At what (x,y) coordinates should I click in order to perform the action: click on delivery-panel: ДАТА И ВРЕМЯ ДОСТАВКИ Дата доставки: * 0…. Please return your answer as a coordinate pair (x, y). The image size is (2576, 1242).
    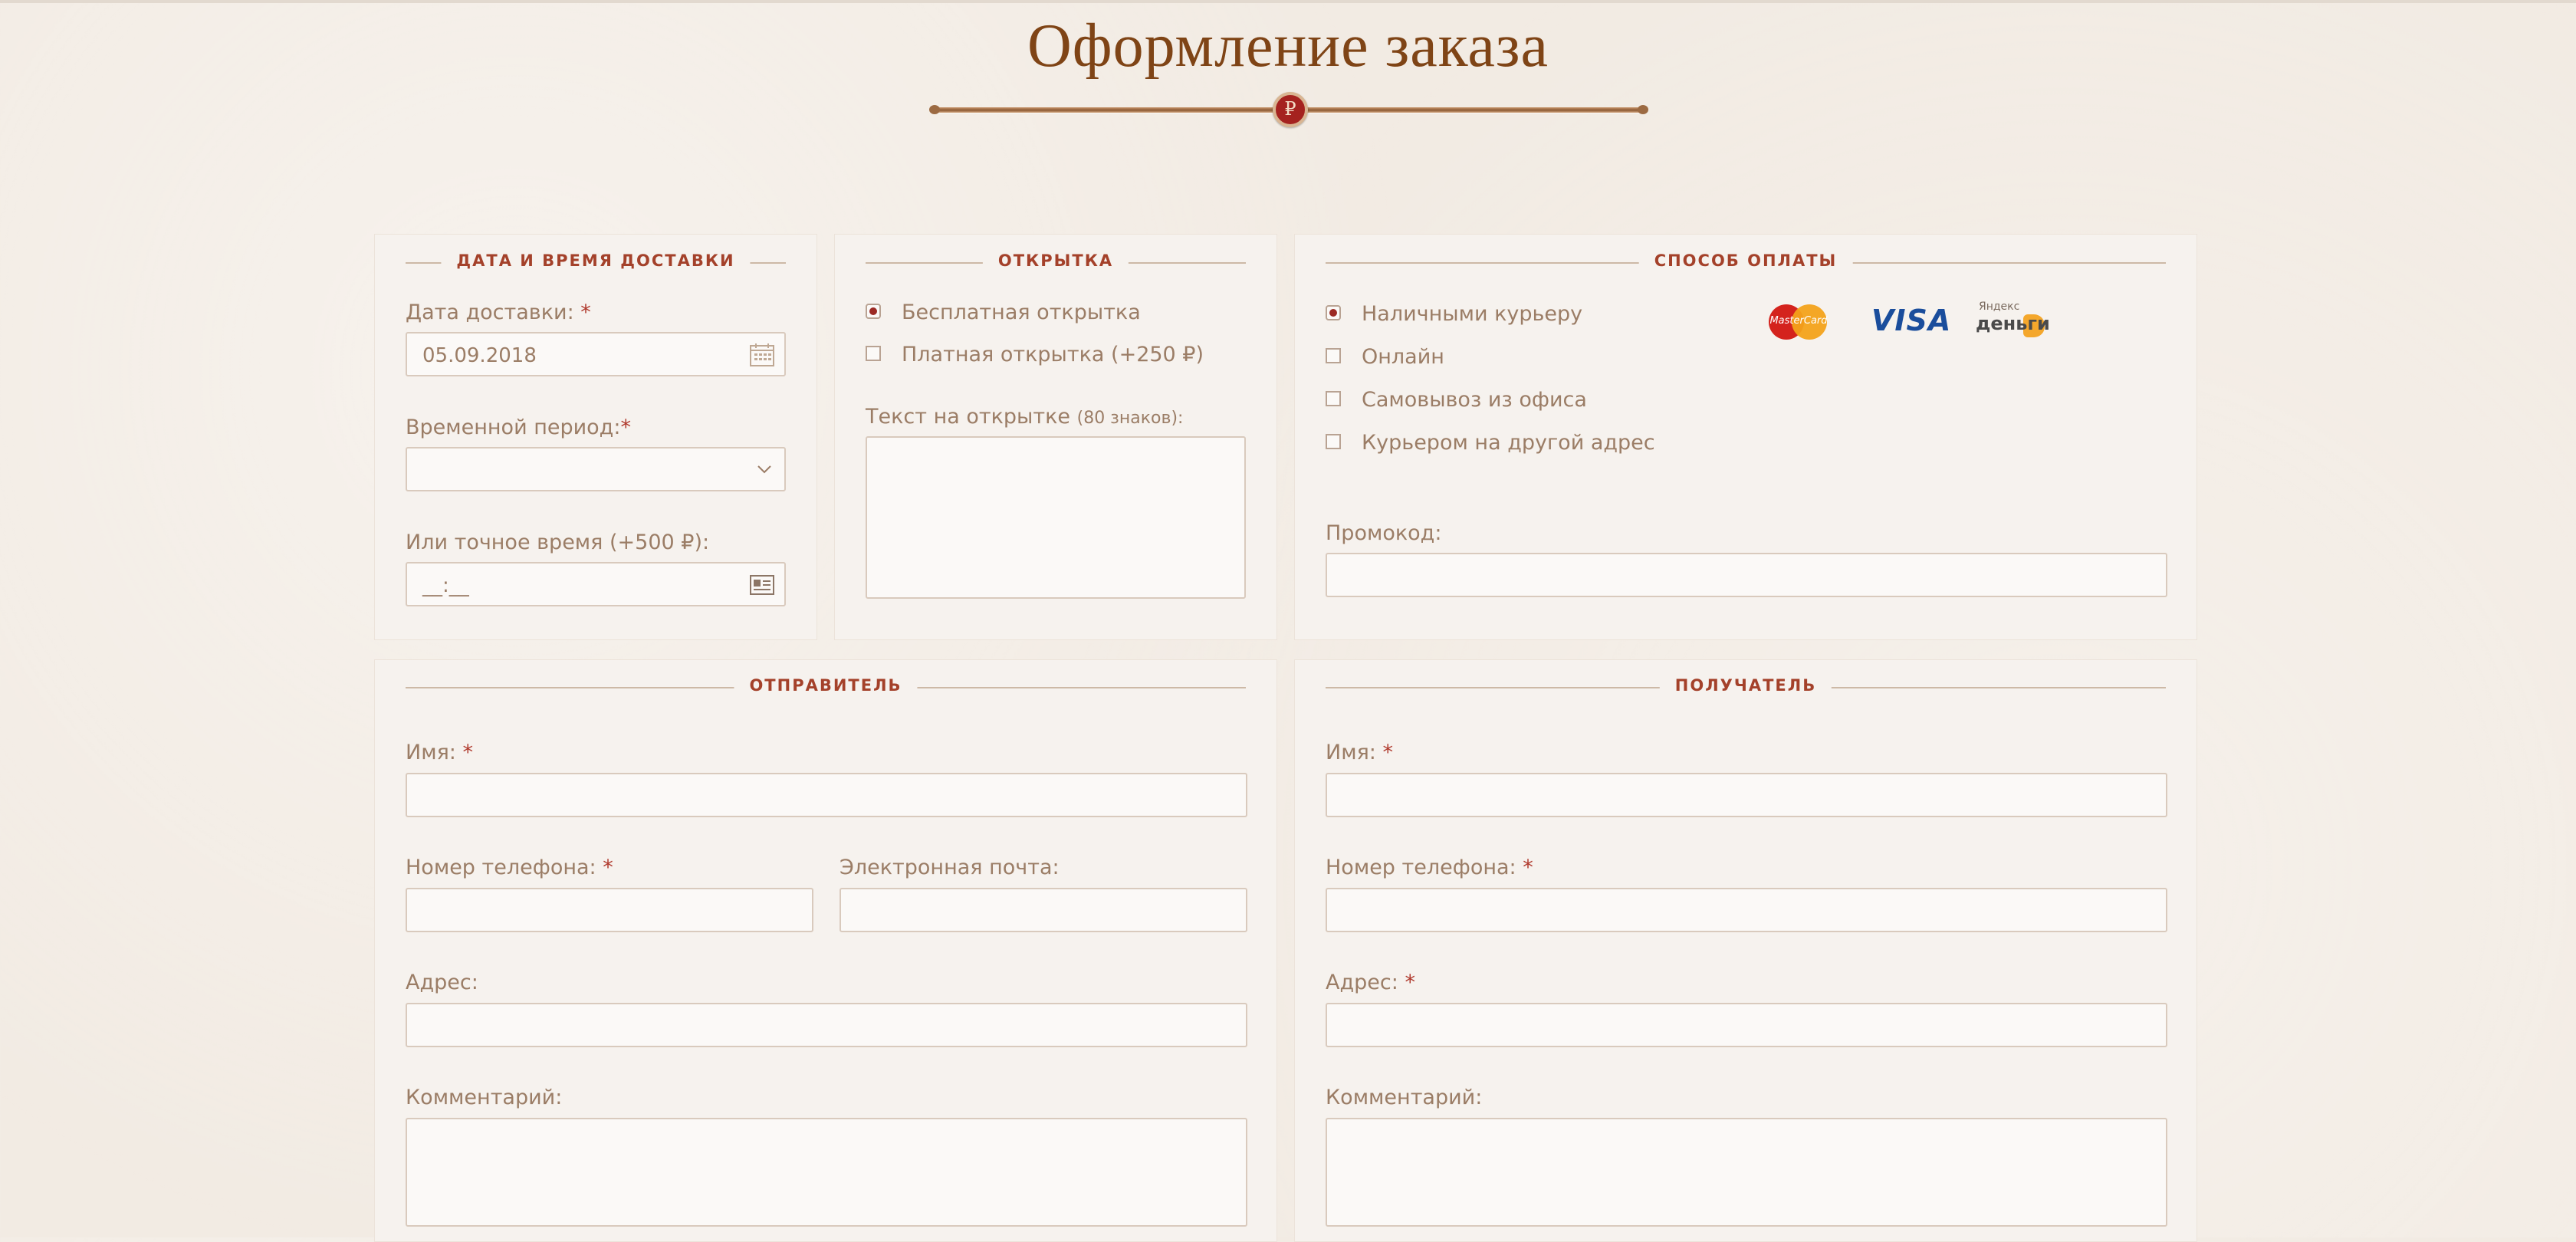
    Looking at the image, I should click on (595, 437).